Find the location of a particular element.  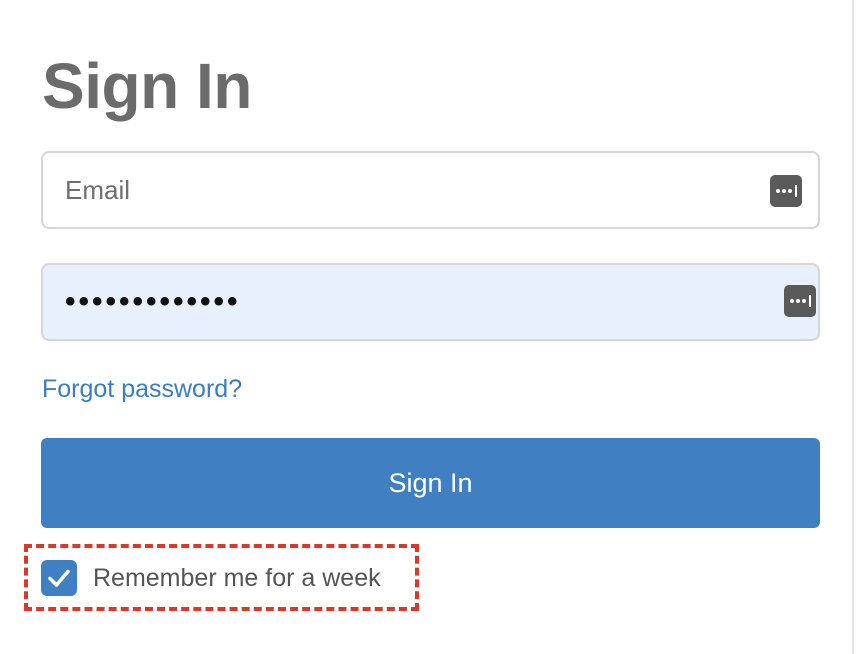

page-title: Sign In is located at coordinates (147, 86).